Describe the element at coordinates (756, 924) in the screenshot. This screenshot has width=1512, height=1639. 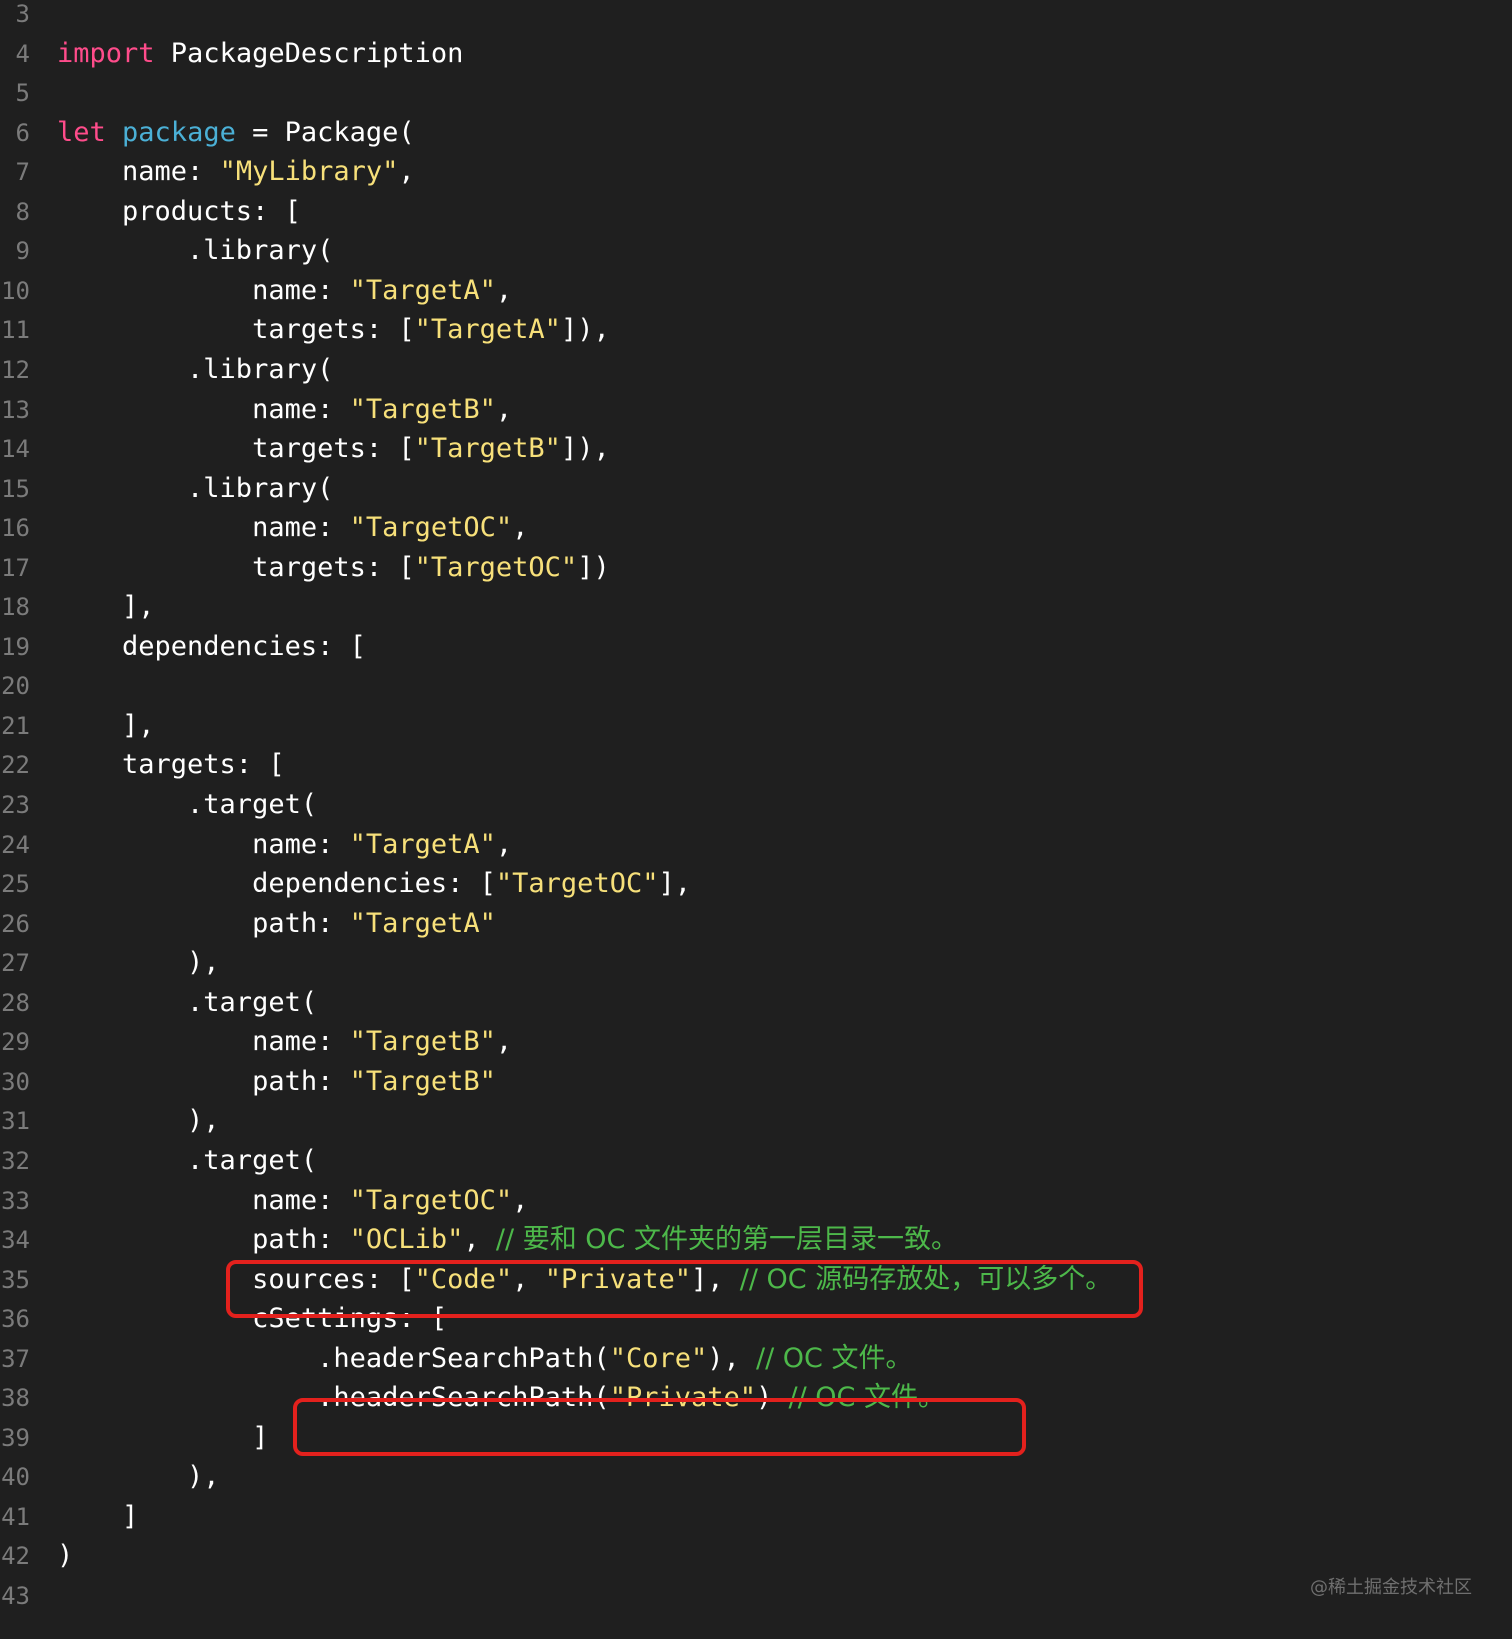
I see `code-line-26: 26 path: "TargetA"` at that location.